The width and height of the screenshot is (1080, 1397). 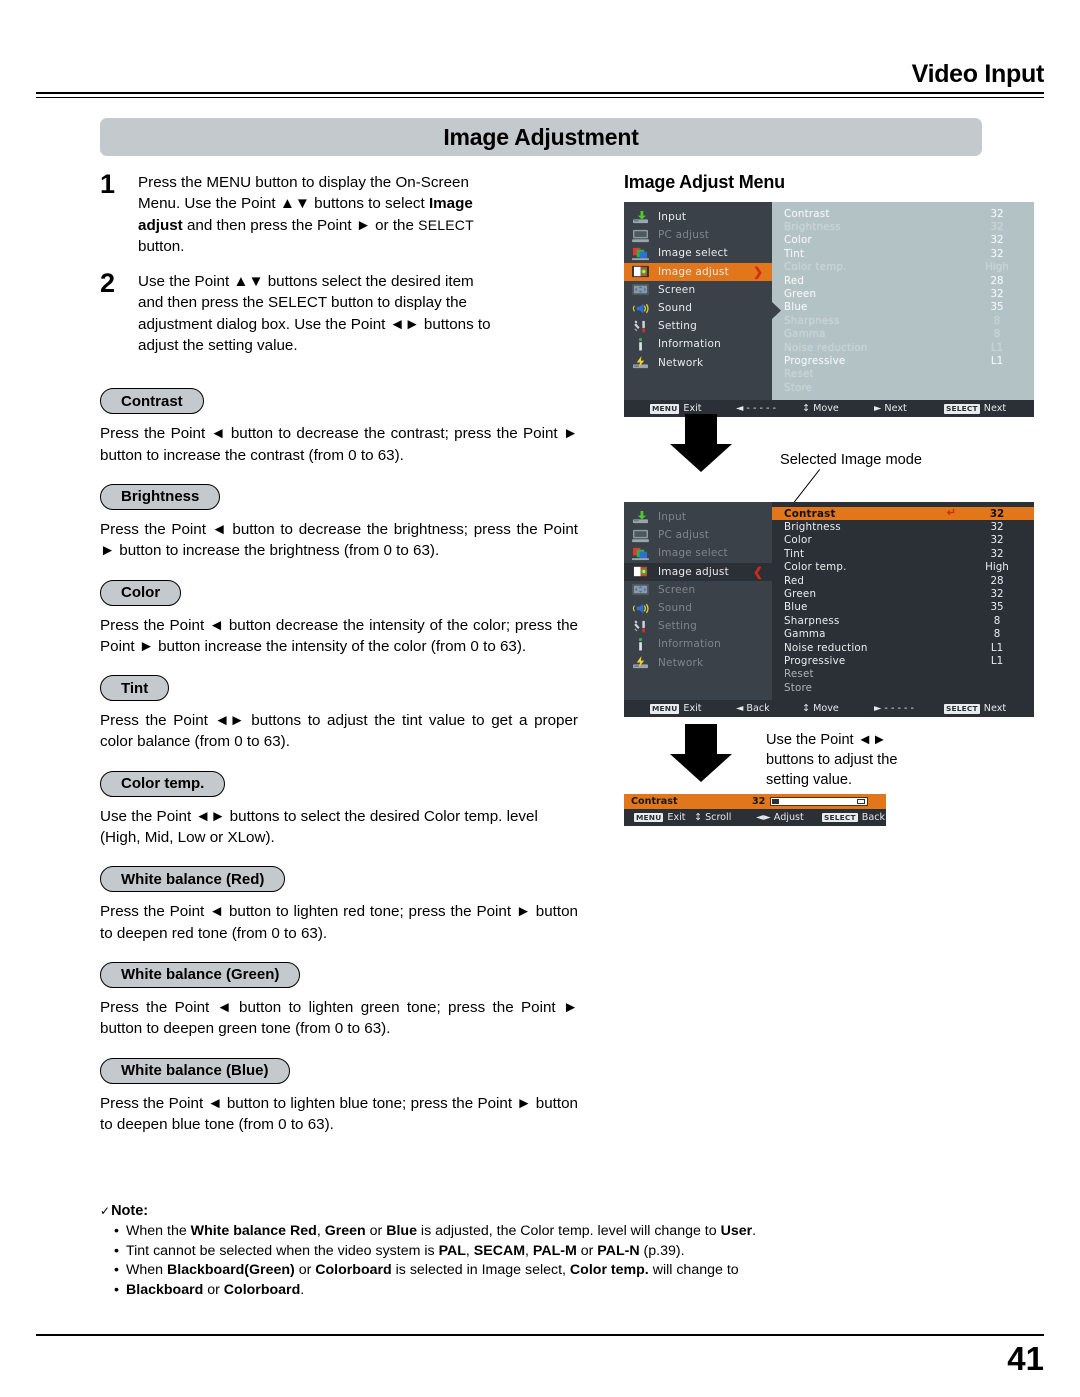 I want to click on statusbar-label: Exit, so click(x=692, y=409).